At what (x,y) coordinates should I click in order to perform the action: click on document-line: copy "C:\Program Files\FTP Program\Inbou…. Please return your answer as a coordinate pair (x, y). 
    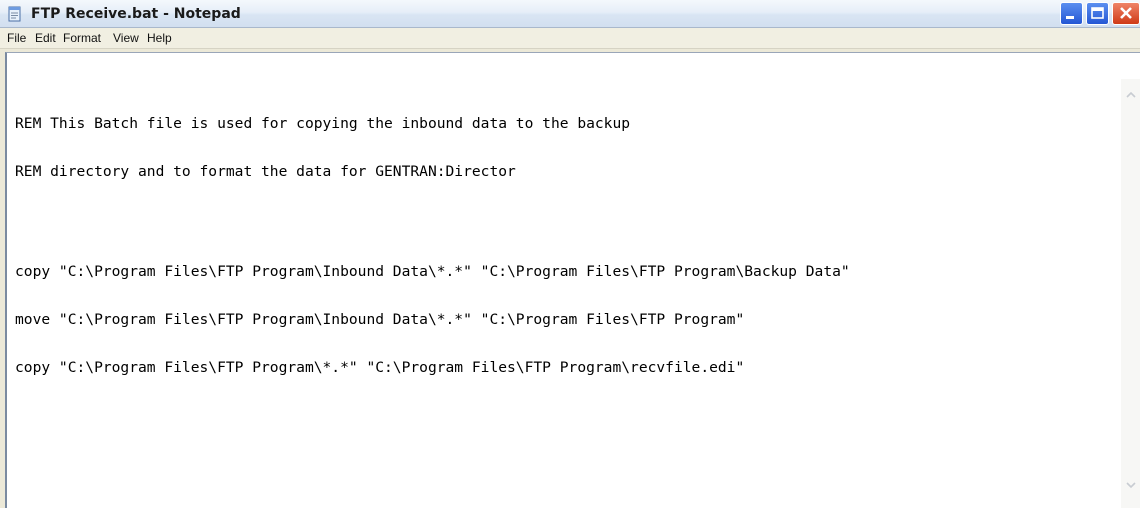
    Looking at the image, I should click on (432, 271).